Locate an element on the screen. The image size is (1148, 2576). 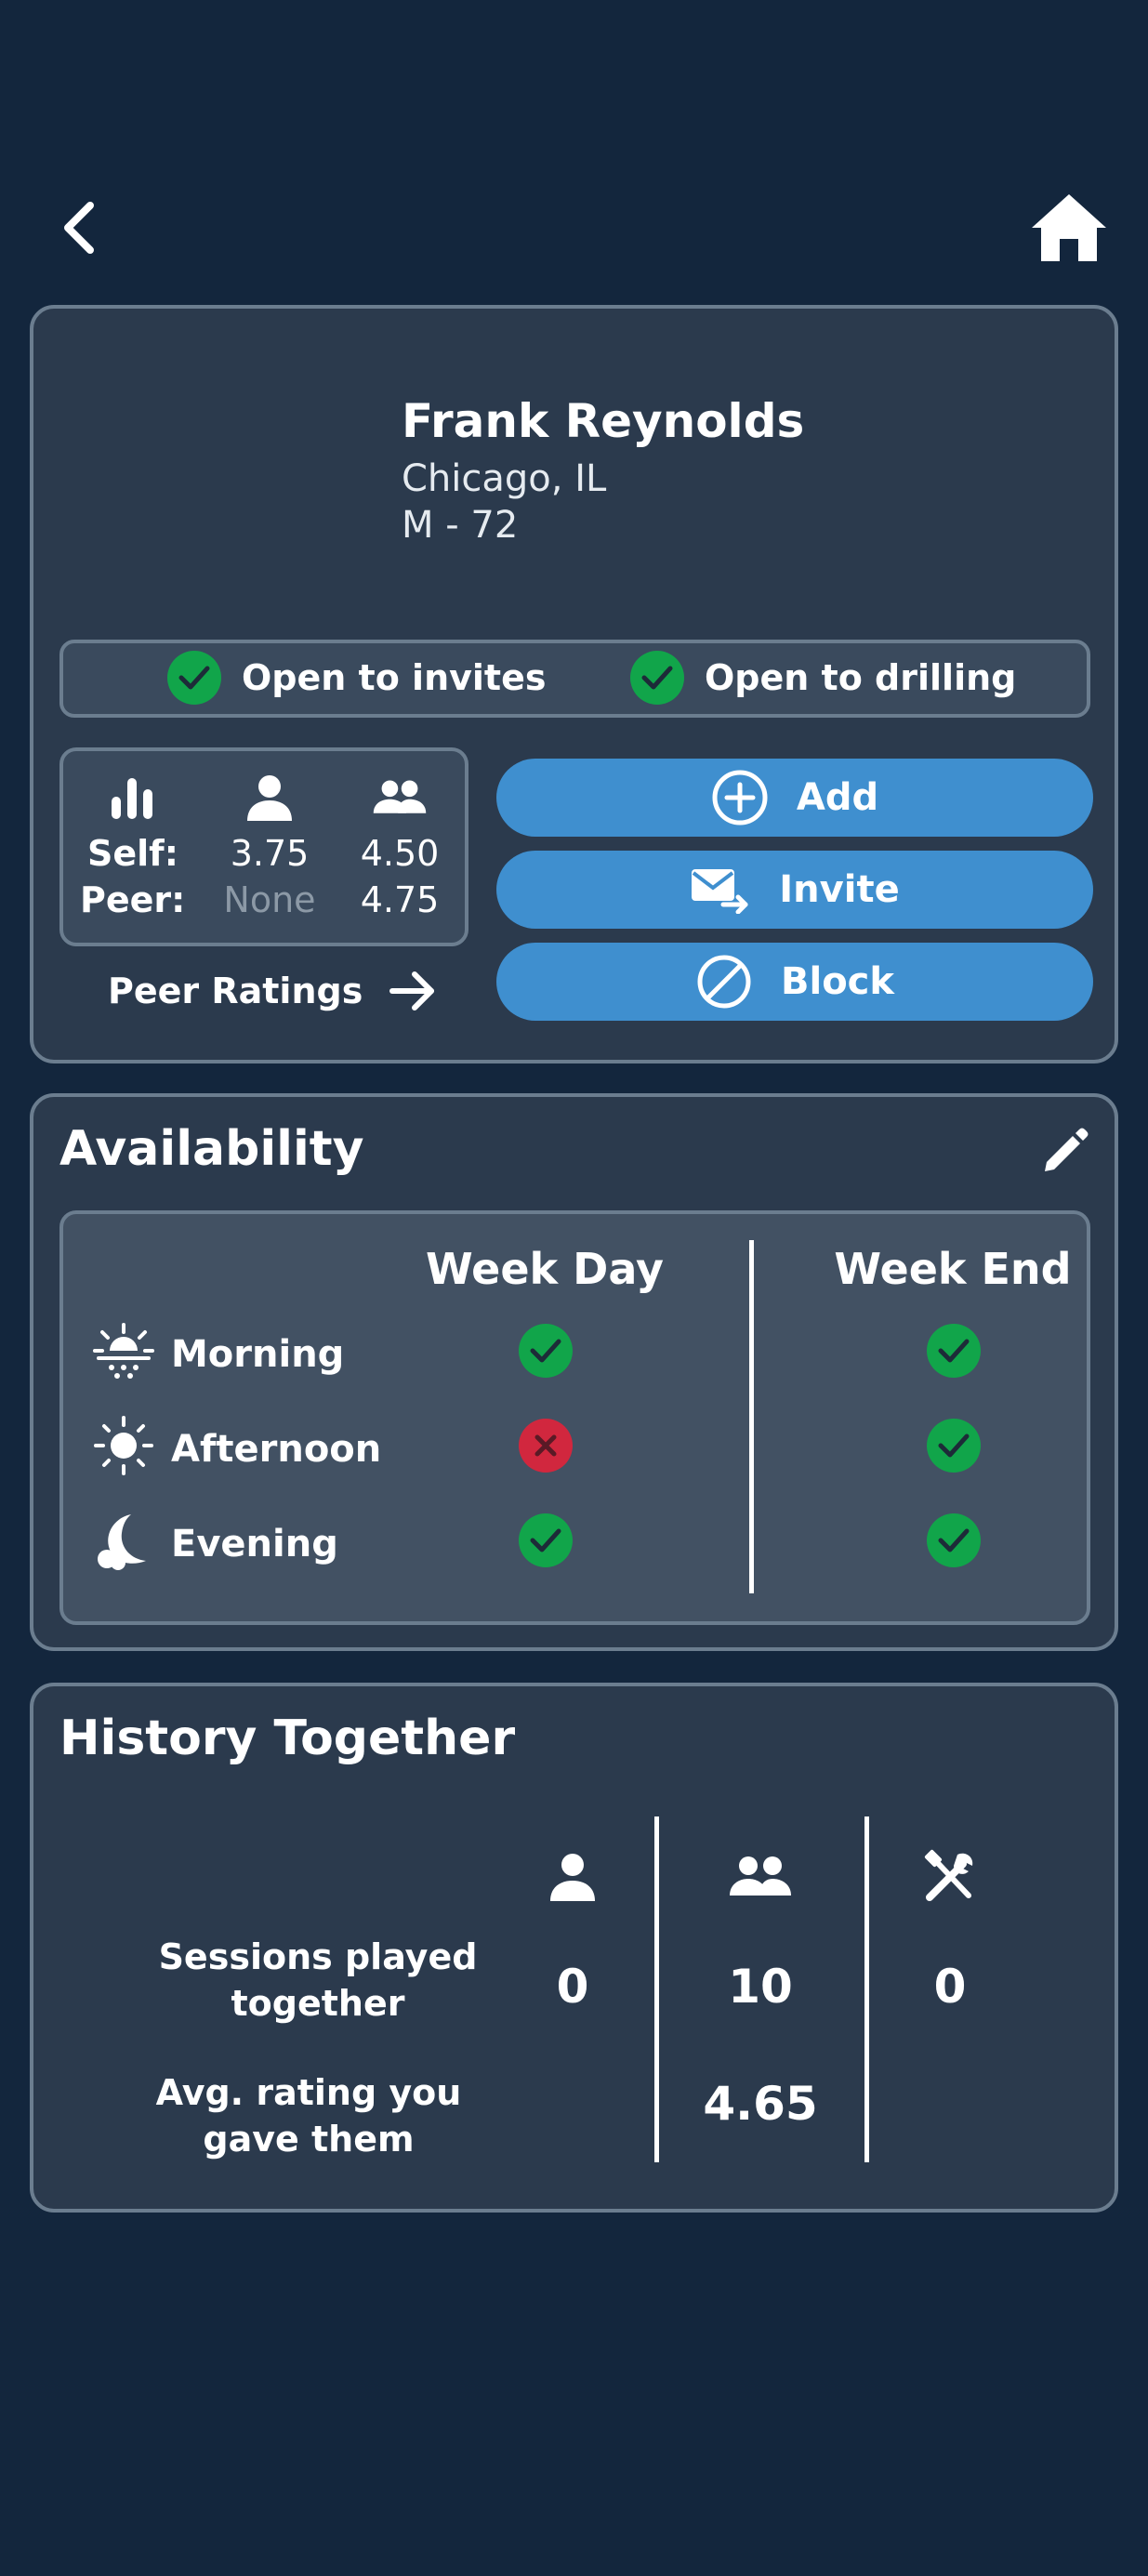
weekend-column-header: Week End is located at coordinates (953, 1269).